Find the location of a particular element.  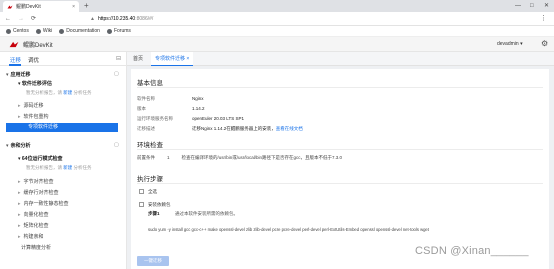

install-dep-label: 安装依赖包 is located at coordinates (159, 204).